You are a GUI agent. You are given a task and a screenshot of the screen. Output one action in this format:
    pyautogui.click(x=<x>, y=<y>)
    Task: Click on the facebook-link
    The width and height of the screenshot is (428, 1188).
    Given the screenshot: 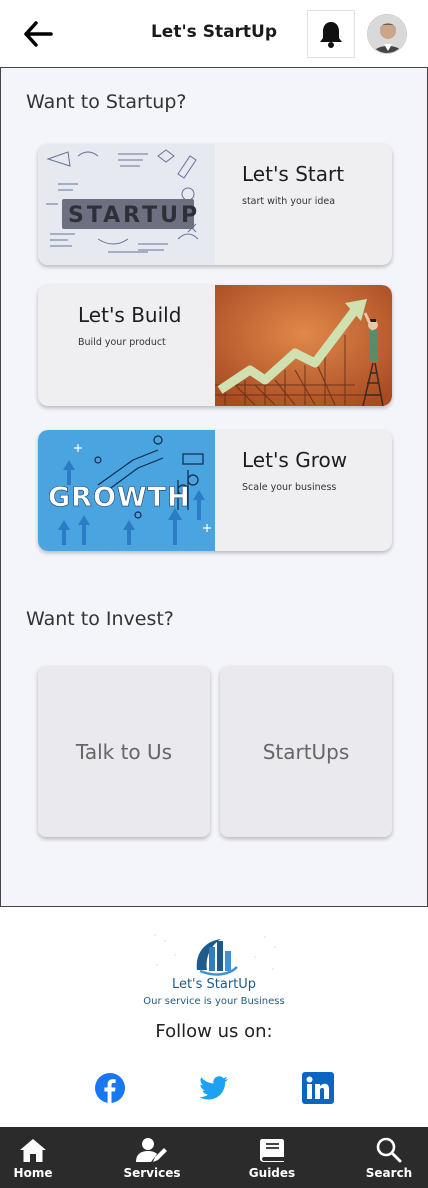 What is the action you would take?
    pyautogui.click(x=110, y=1088)
    